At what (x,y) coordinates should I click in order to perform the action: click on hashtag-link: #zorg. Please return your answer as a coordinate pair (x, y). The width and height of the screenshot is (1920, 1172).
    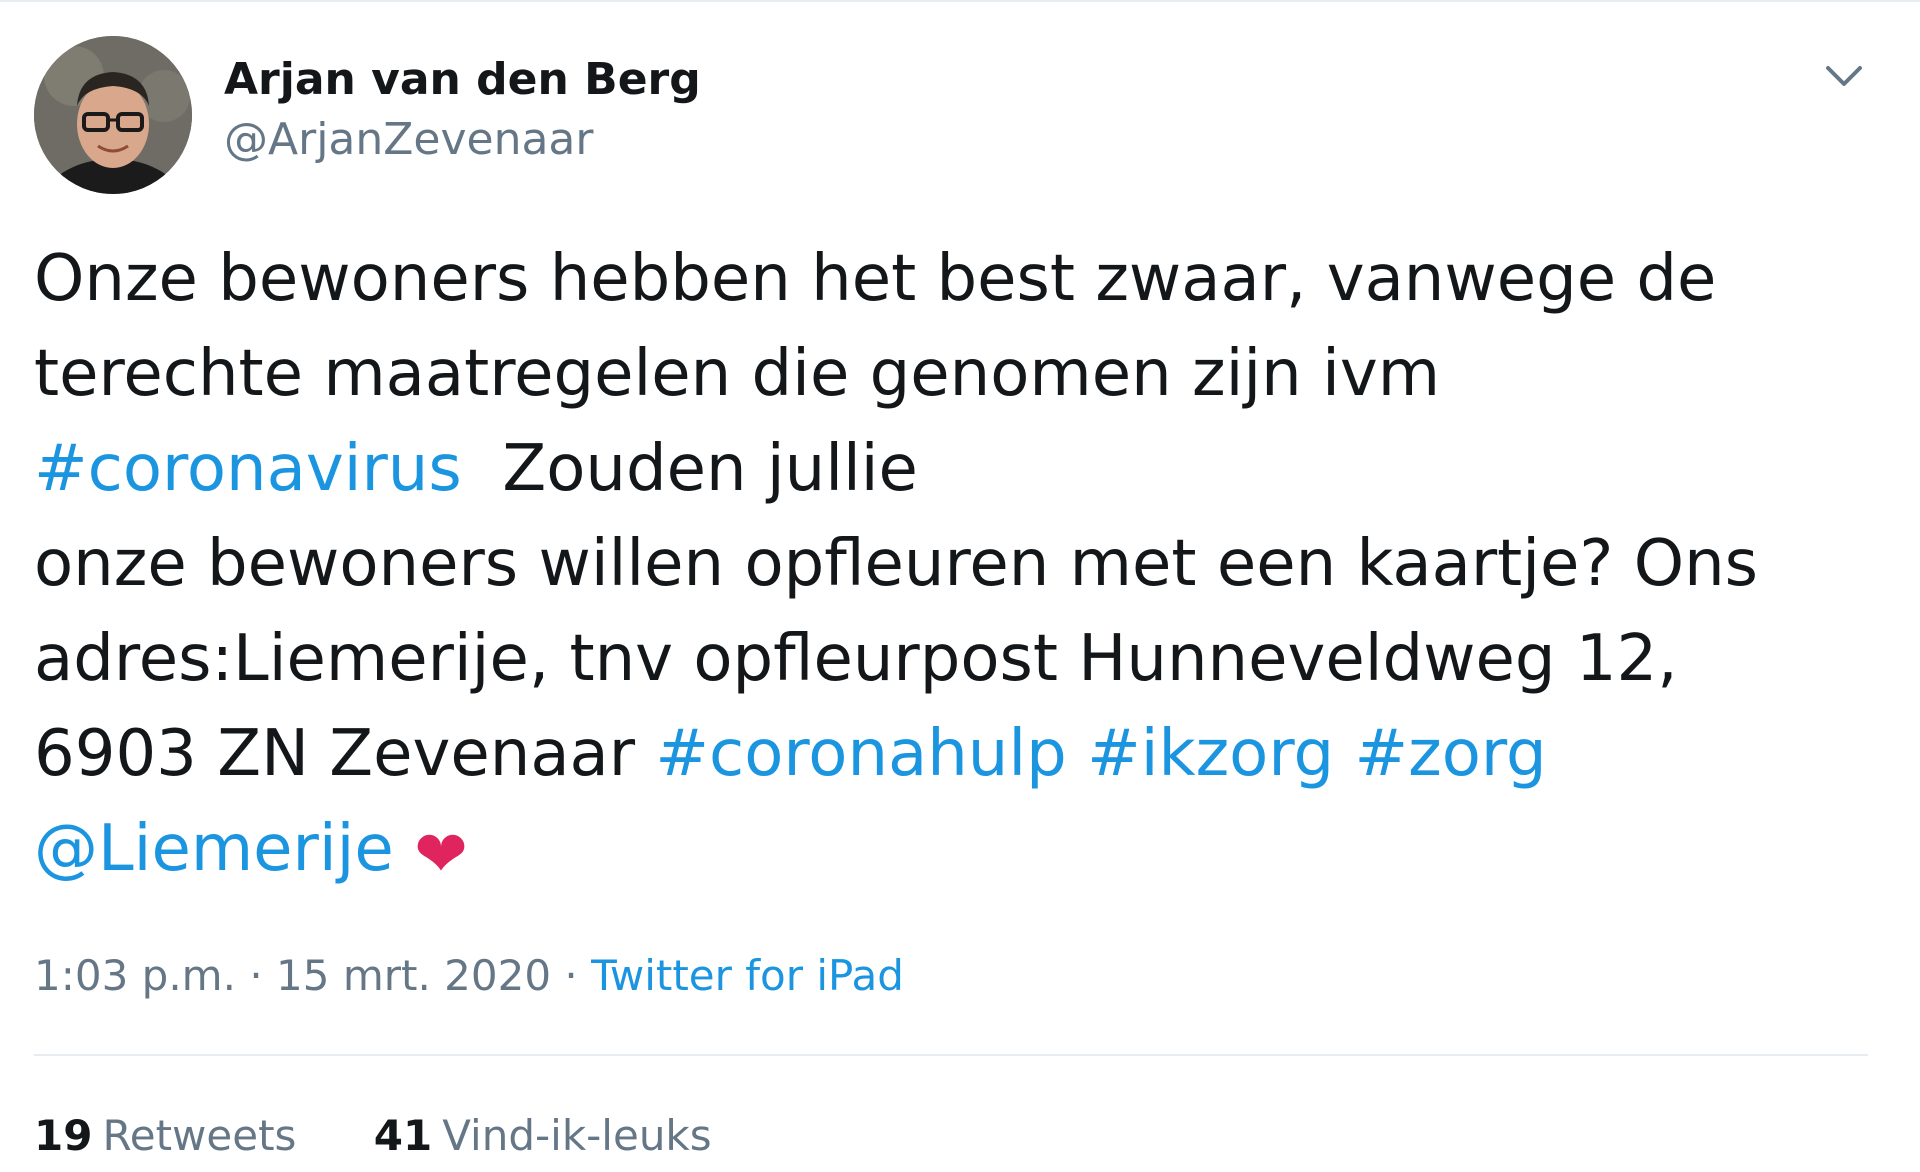
    Looking at the image, I should click on (1450, 754).